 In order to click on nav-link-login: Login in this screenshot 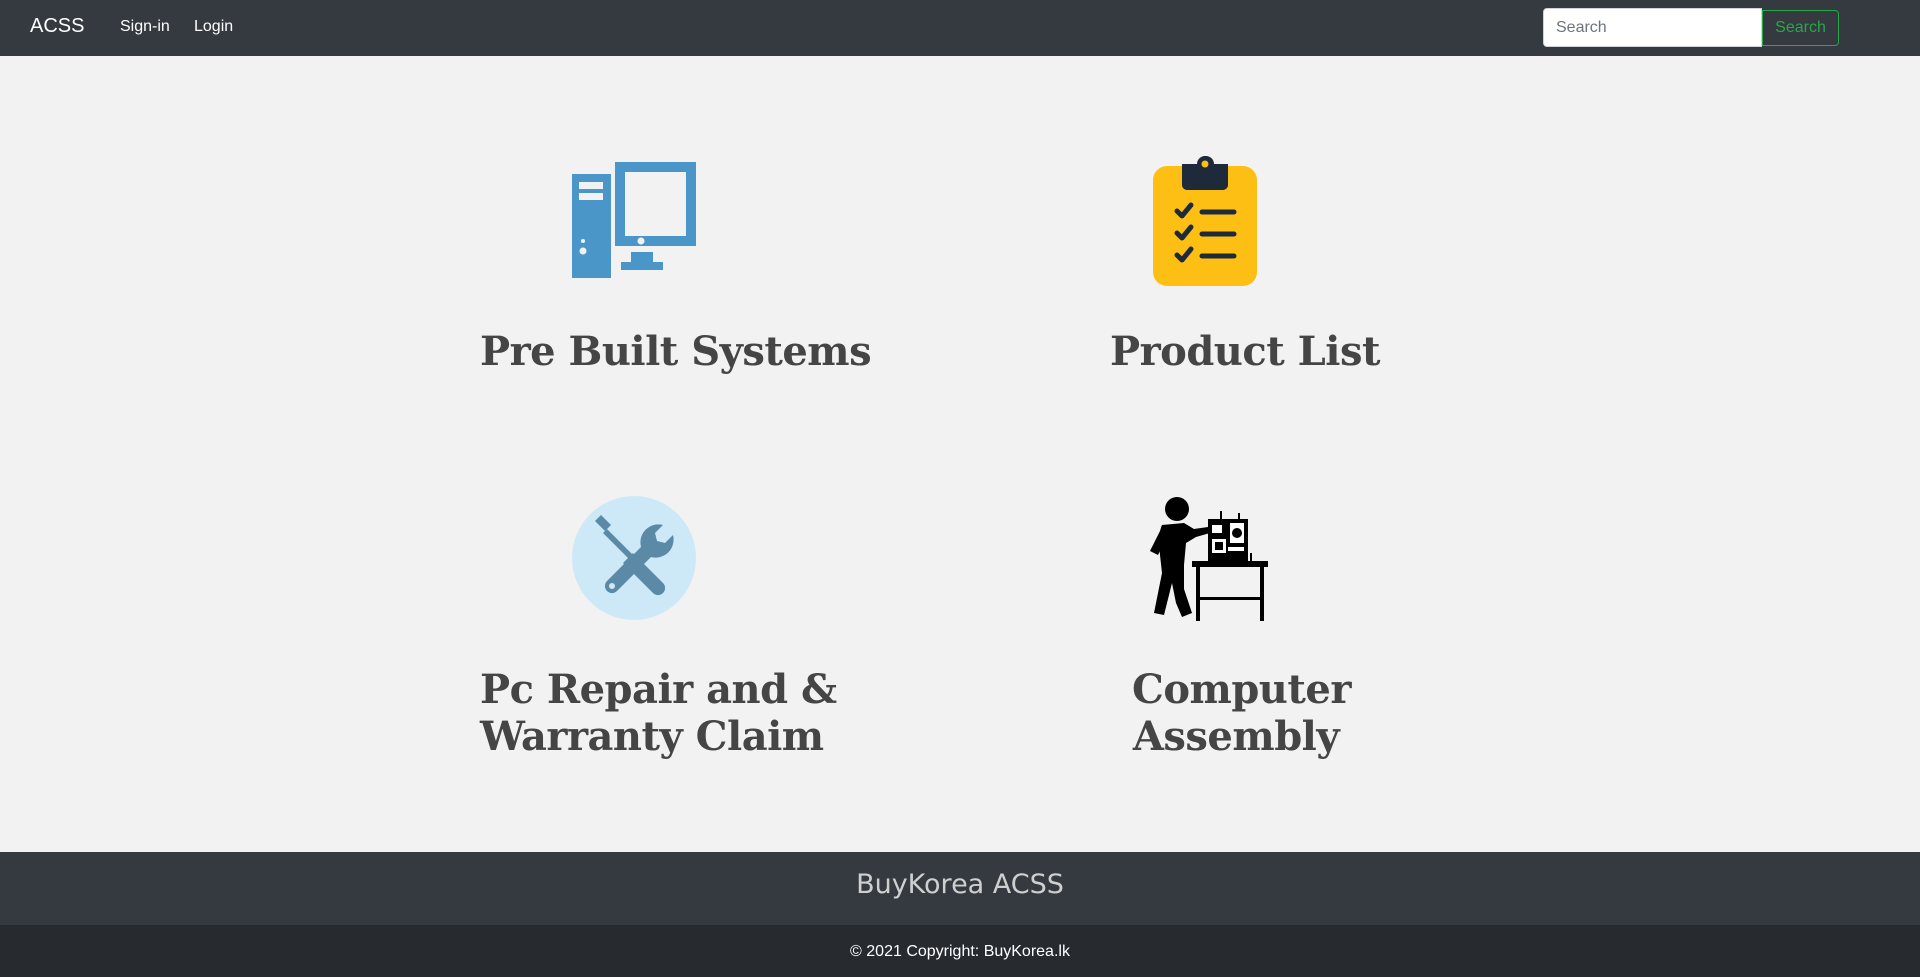, I will do `click(213, 27)`.